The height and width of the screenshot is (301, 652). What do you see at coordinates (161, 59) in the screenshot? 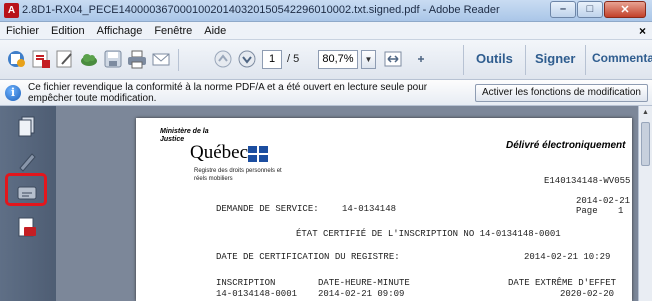
I see `email-icon` at bounding box center [161, 59].